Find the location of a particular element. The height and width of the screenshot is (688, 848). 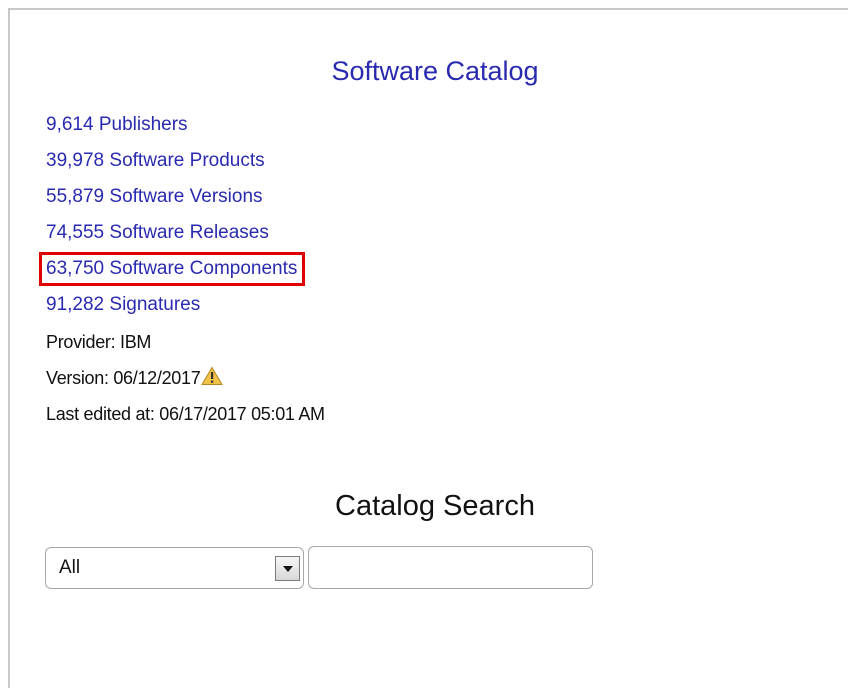

search-scope-value: All is located at coordinates (70, 567).